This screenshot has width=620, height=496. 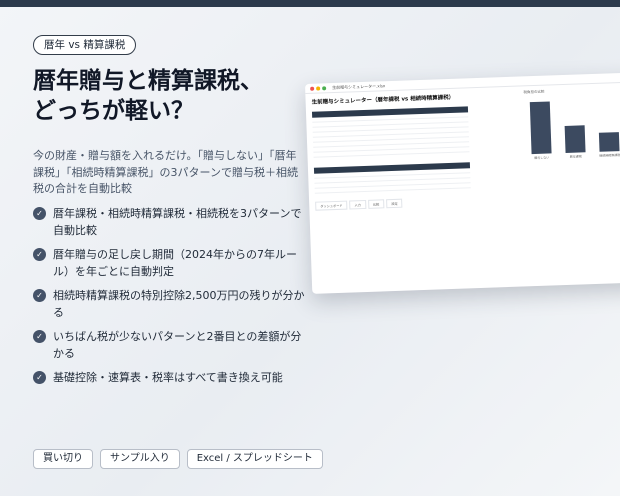 I want to click on topic-tag: 暦年 vs 精算課税, so click(x=85, y=45).